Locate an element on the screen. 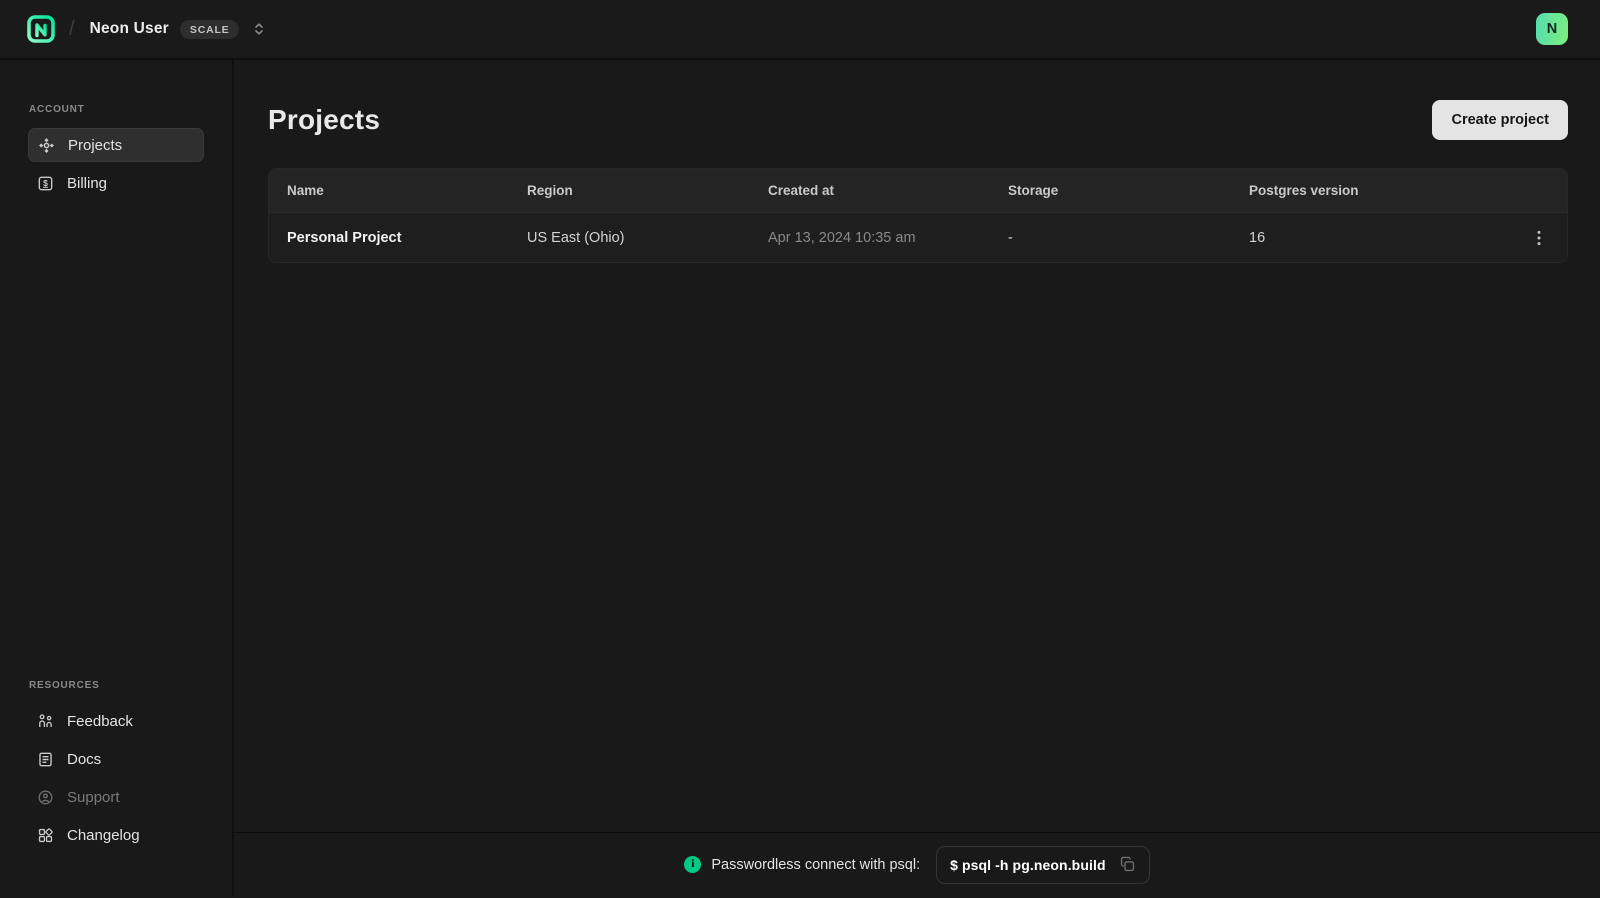 This screenshot has width=1600, height=898. sidebar-item-changelog: Changelog is located at coordinates (116, 835).